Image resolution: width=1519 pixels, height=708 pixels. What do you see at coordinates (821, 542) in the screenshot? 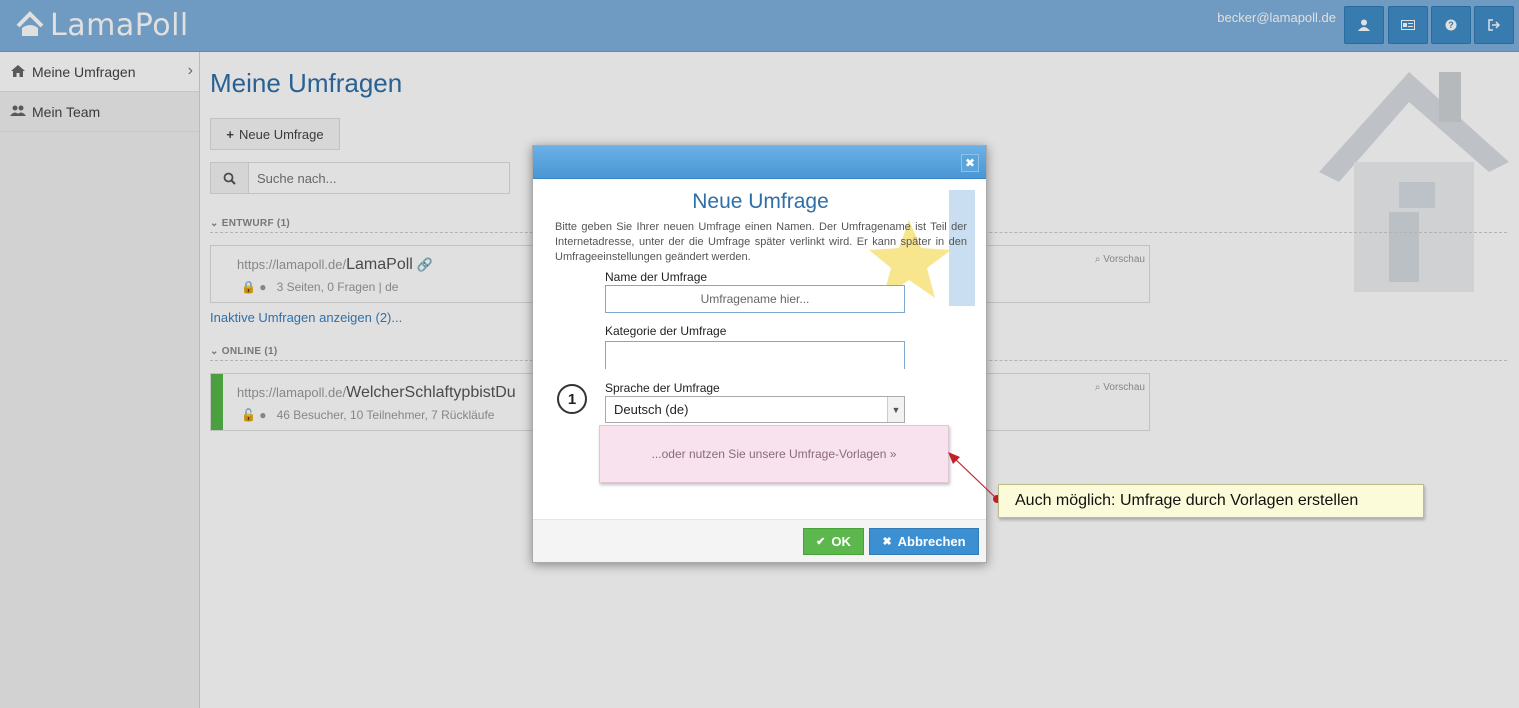
I see `check-icon: ✔` at bounding box center [821, 542].